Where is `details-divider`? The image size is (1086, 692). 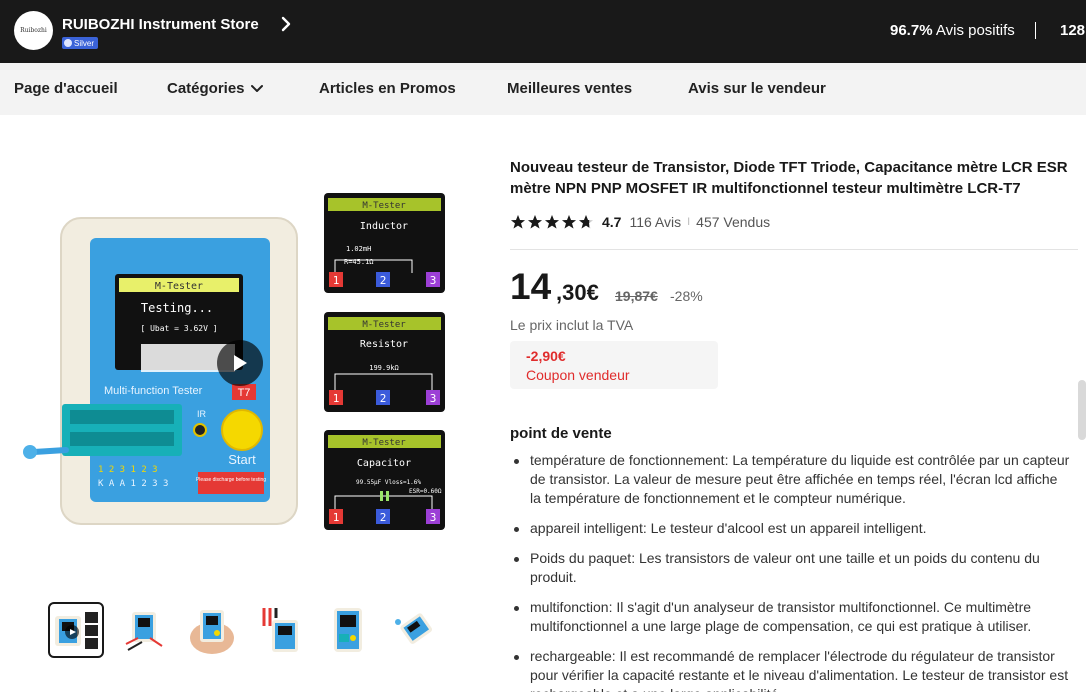
details-divider is located at coordinates (794, 249).